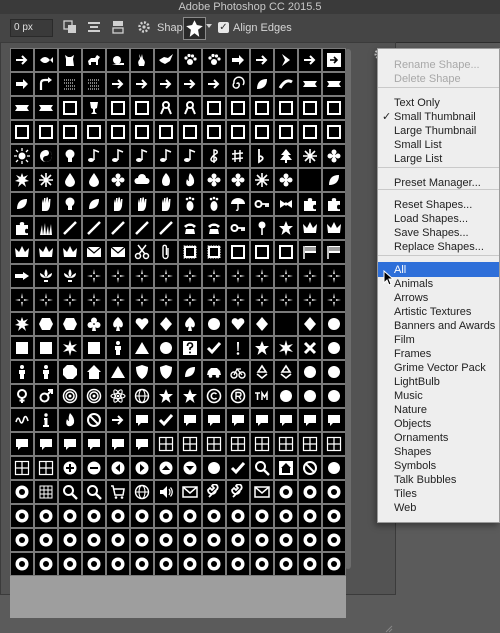 This screenshot has width=500, height=633. Describe the element at coordinates (440, 368) in the screenshot. I see `menu-item-grime-vector-pack: Grime Vector Pack` at that location.